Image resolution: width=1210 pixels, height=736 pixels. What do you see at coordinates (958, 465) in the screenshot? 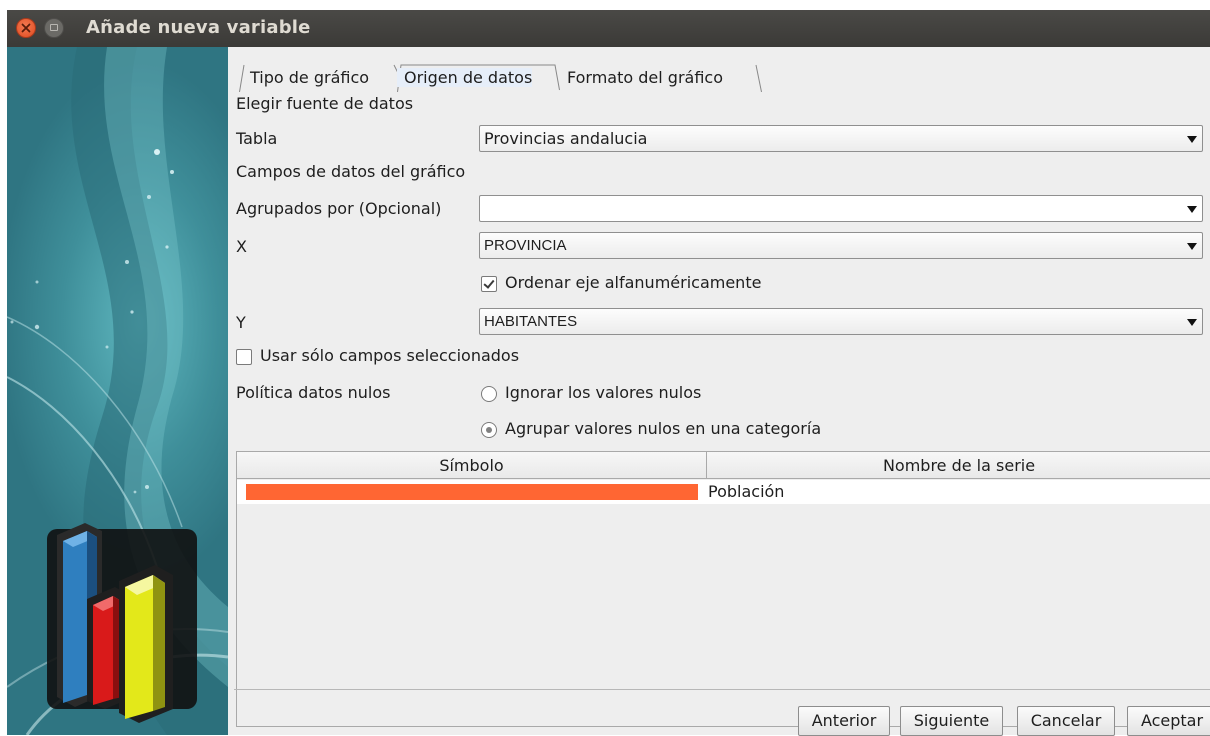
I see `column-header-series-name: Nombre de la serie` at bounding box center [958, 465].